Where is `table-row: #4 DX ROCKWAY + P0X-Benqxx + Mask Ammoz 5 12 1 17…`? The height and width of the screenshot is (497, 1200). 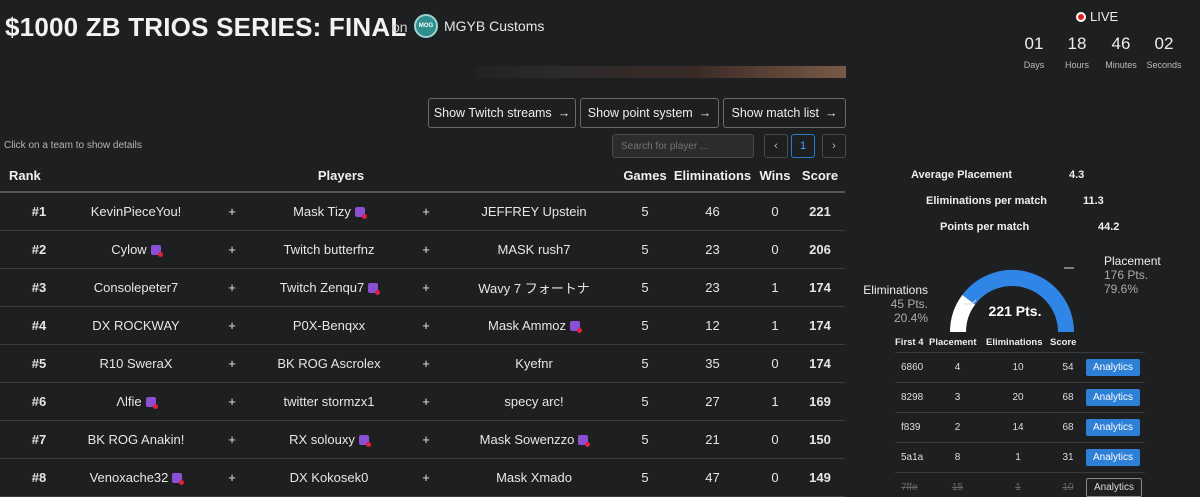 table-row: #4 DX ROCKWAY + P0X-Benqxx + Mask Ammoz 5 12 1 17… is located at coordinates (422, 325).